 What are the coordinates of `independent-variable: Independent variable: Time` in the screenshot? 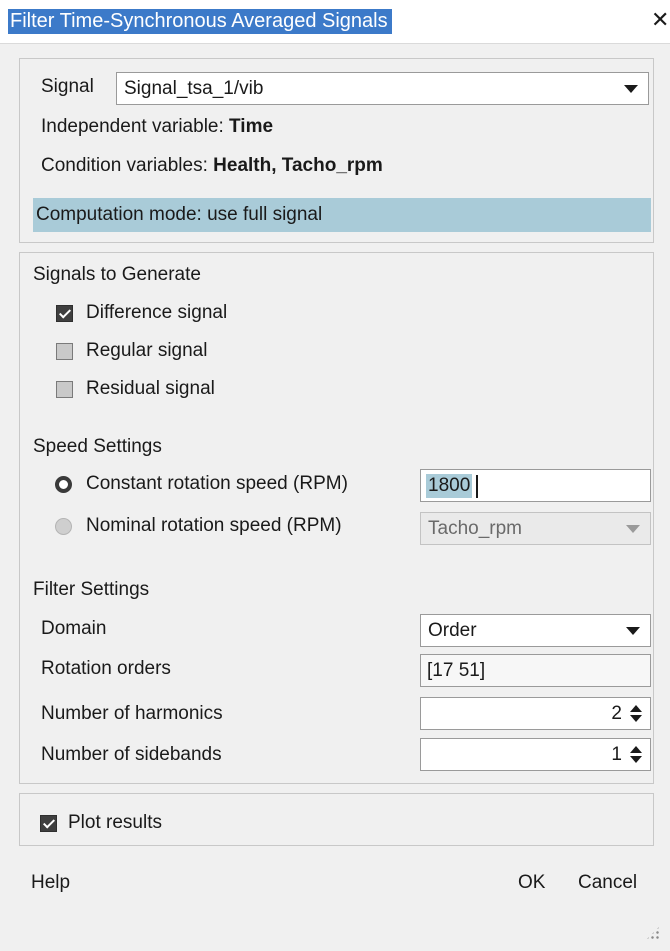 It's located at (157, 127).